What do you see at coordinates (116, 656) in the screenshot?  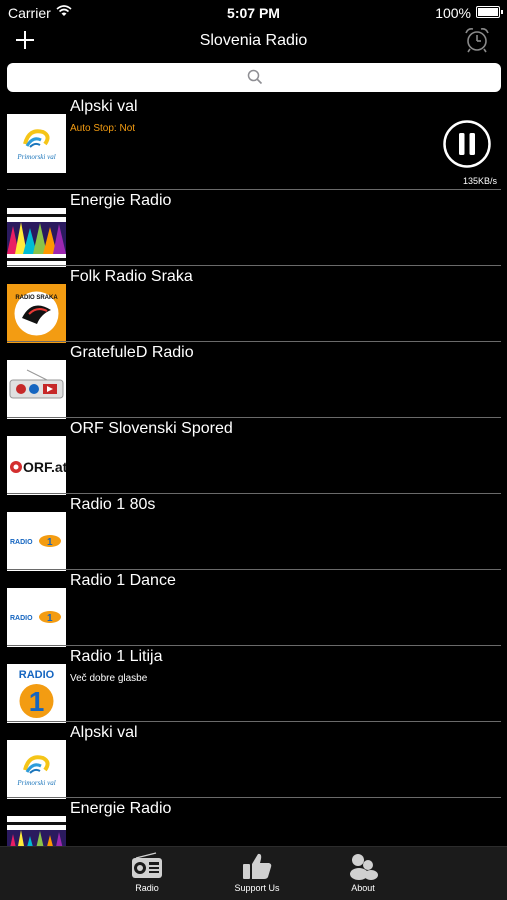 I see `station-name: Radio 1 Litija` at bounding box center [116, 656].